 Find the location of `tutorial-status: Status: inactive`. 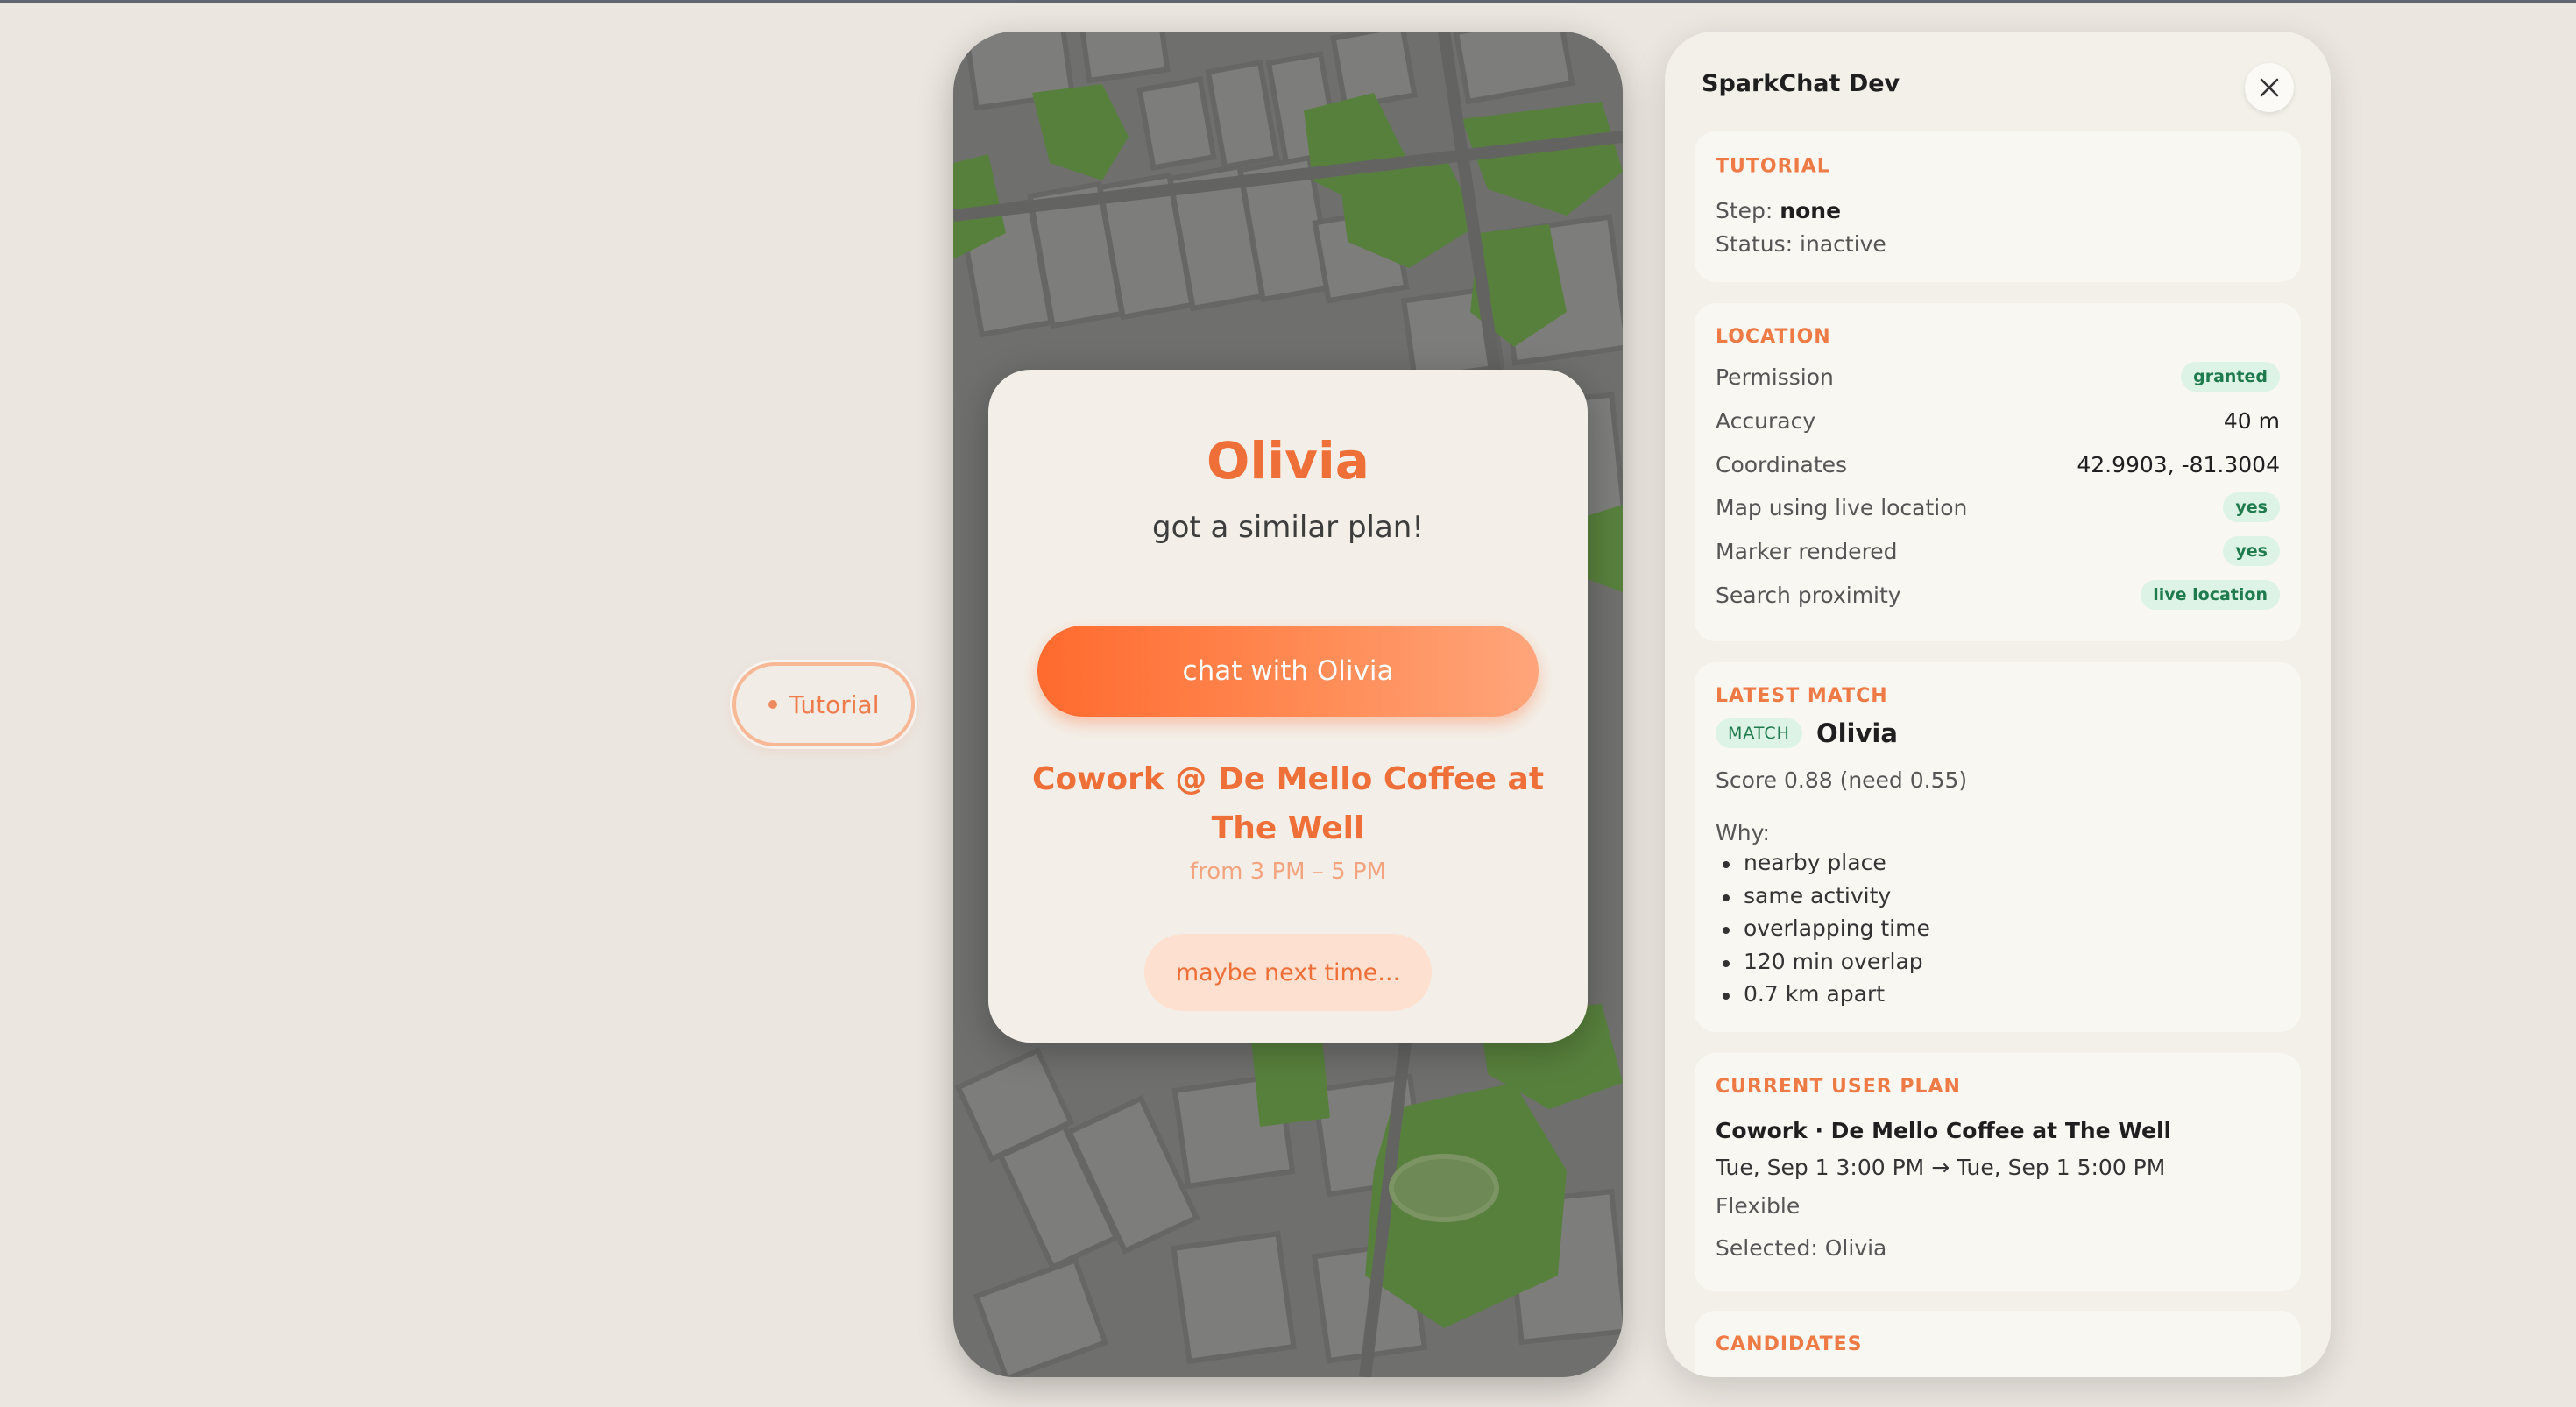

tutorial-status: Status: inactive is located at coordinates (1801, 244).